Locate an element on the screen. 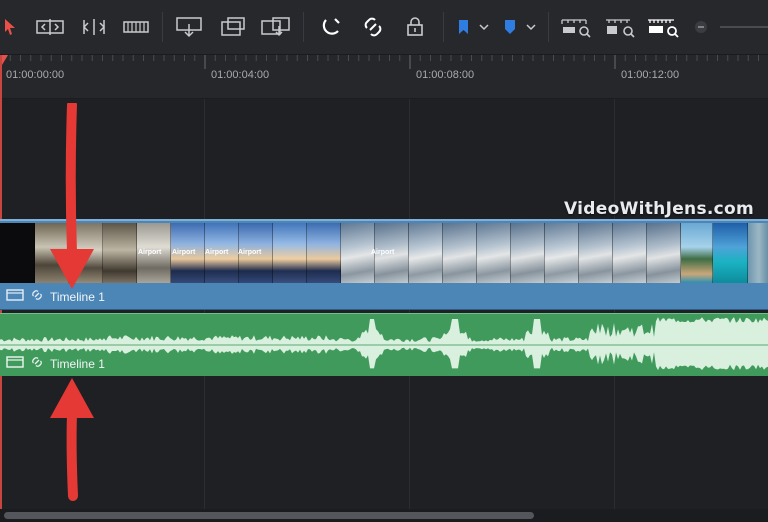 Image resolution: width=768 pixels, height=522 pixels. linked-selection-icon is located at coordinates (373, 27).